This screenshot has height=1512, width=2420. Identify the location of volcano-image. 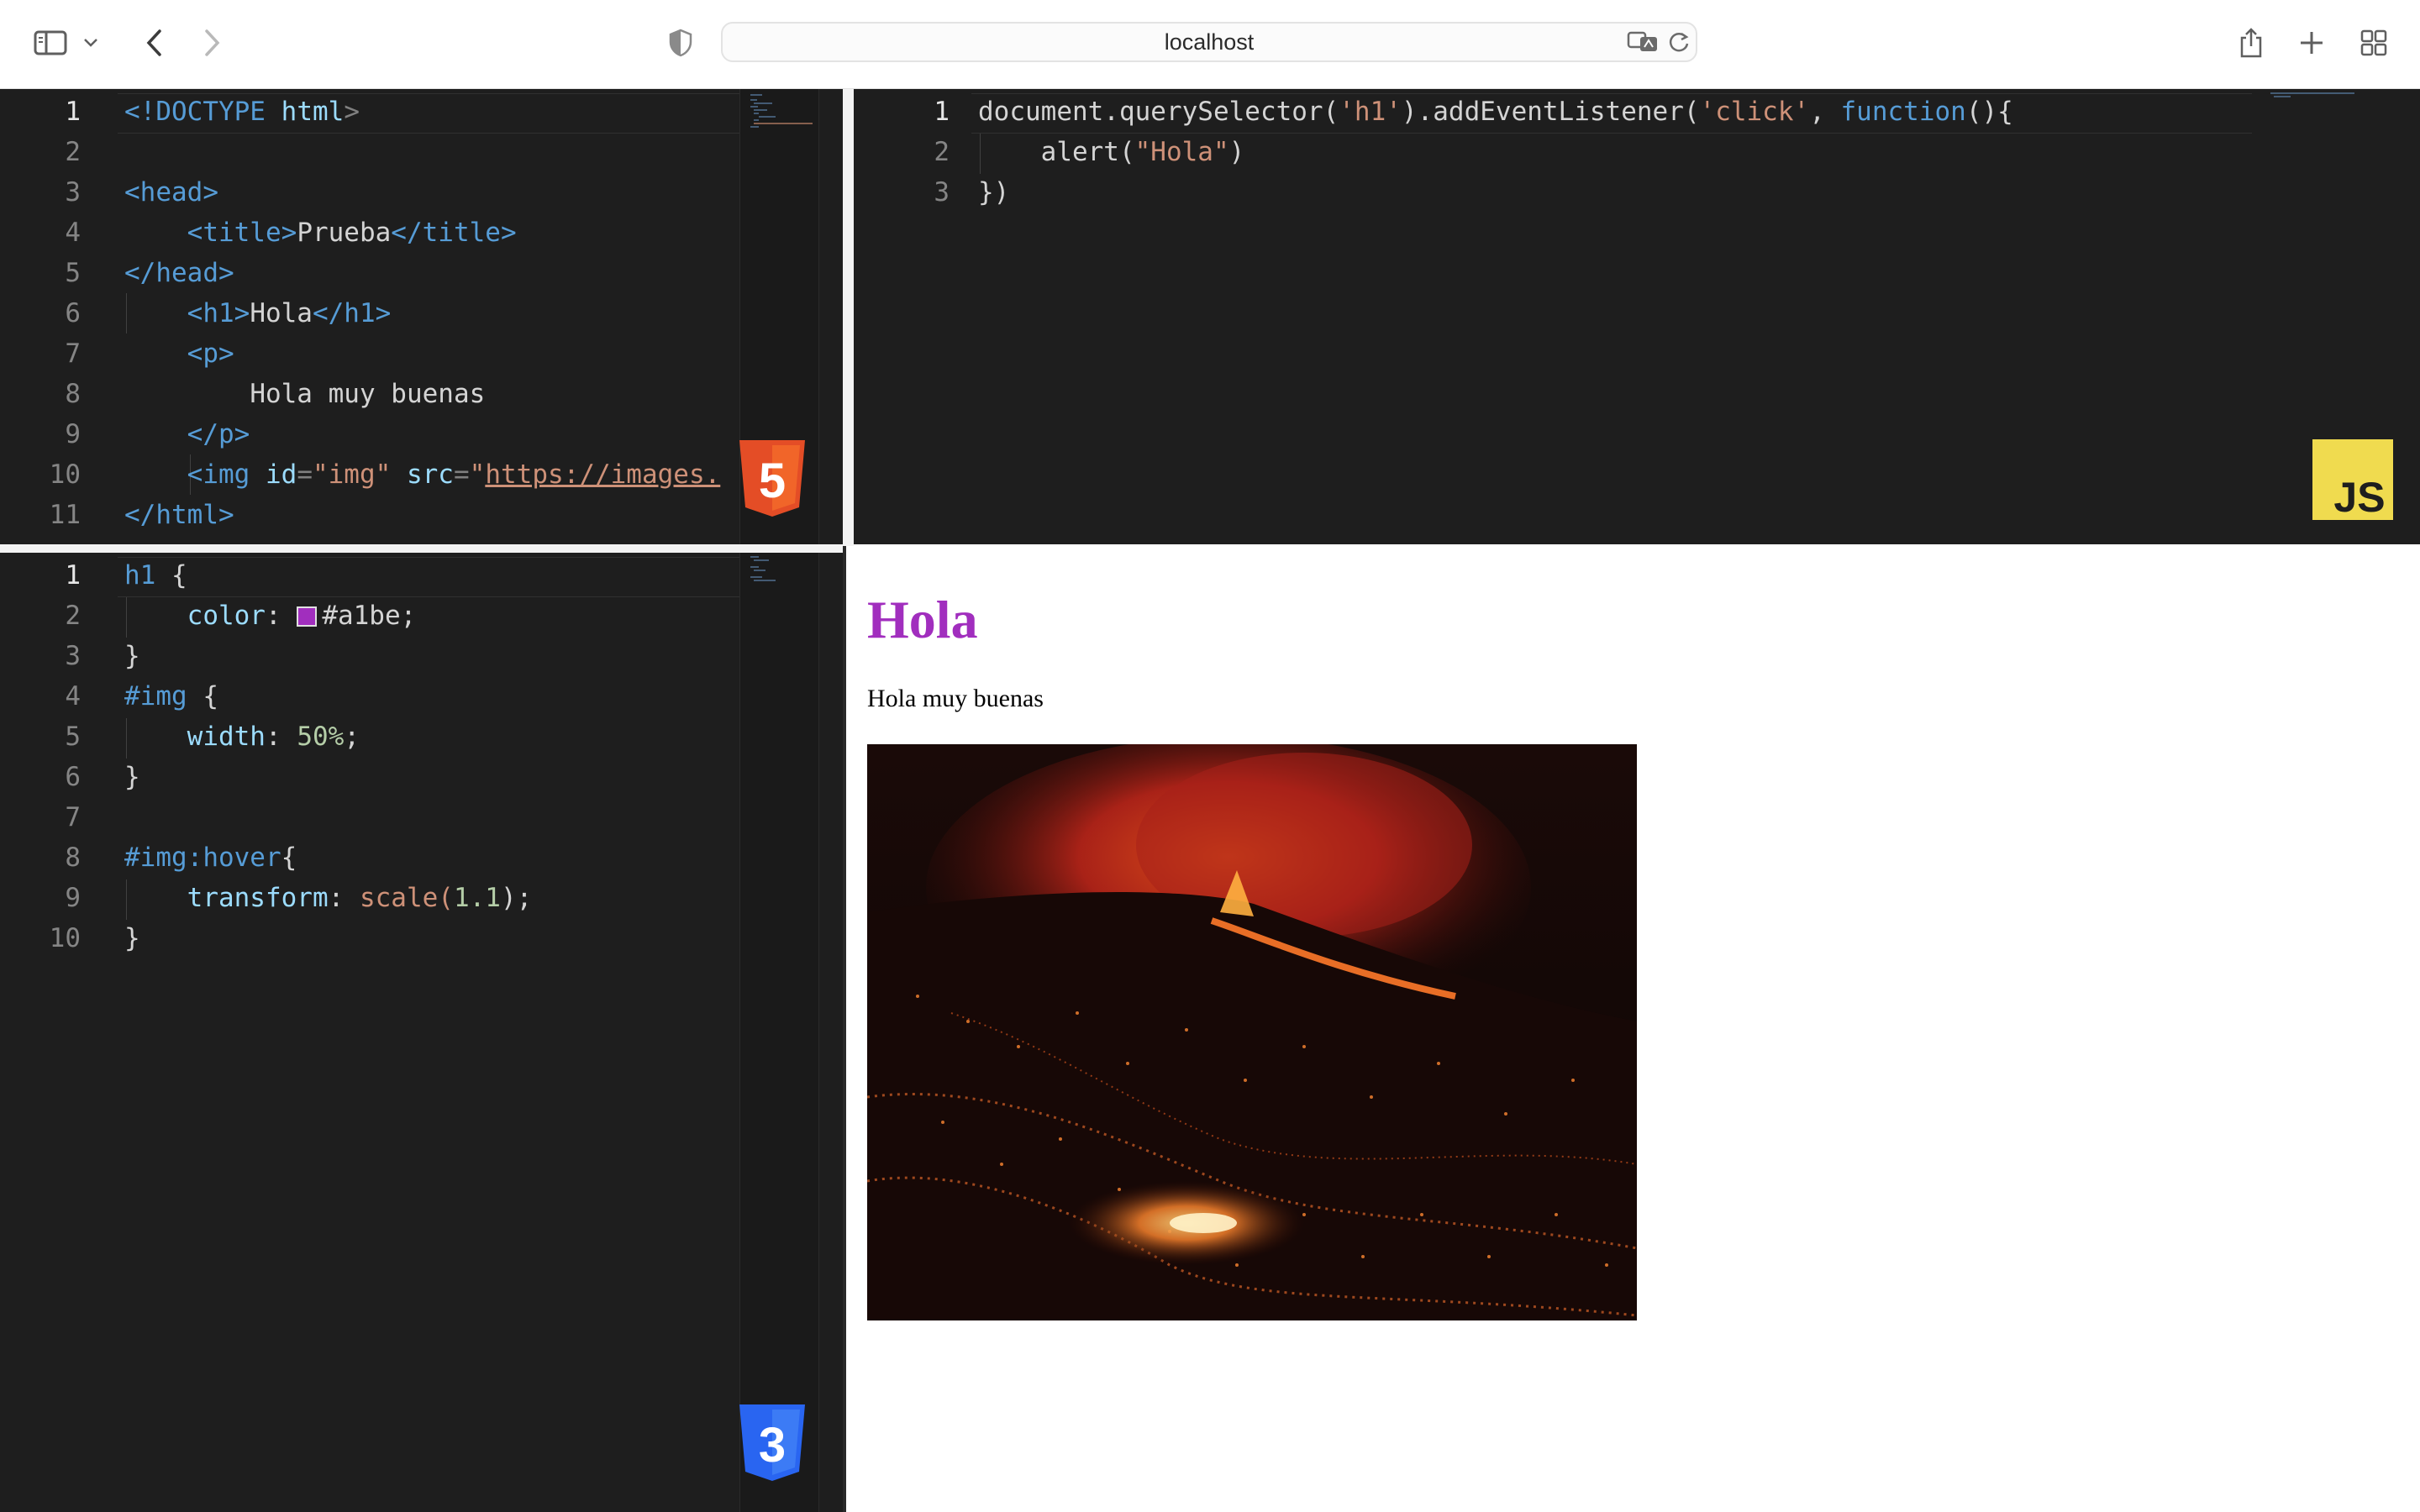
(1252, 1032).